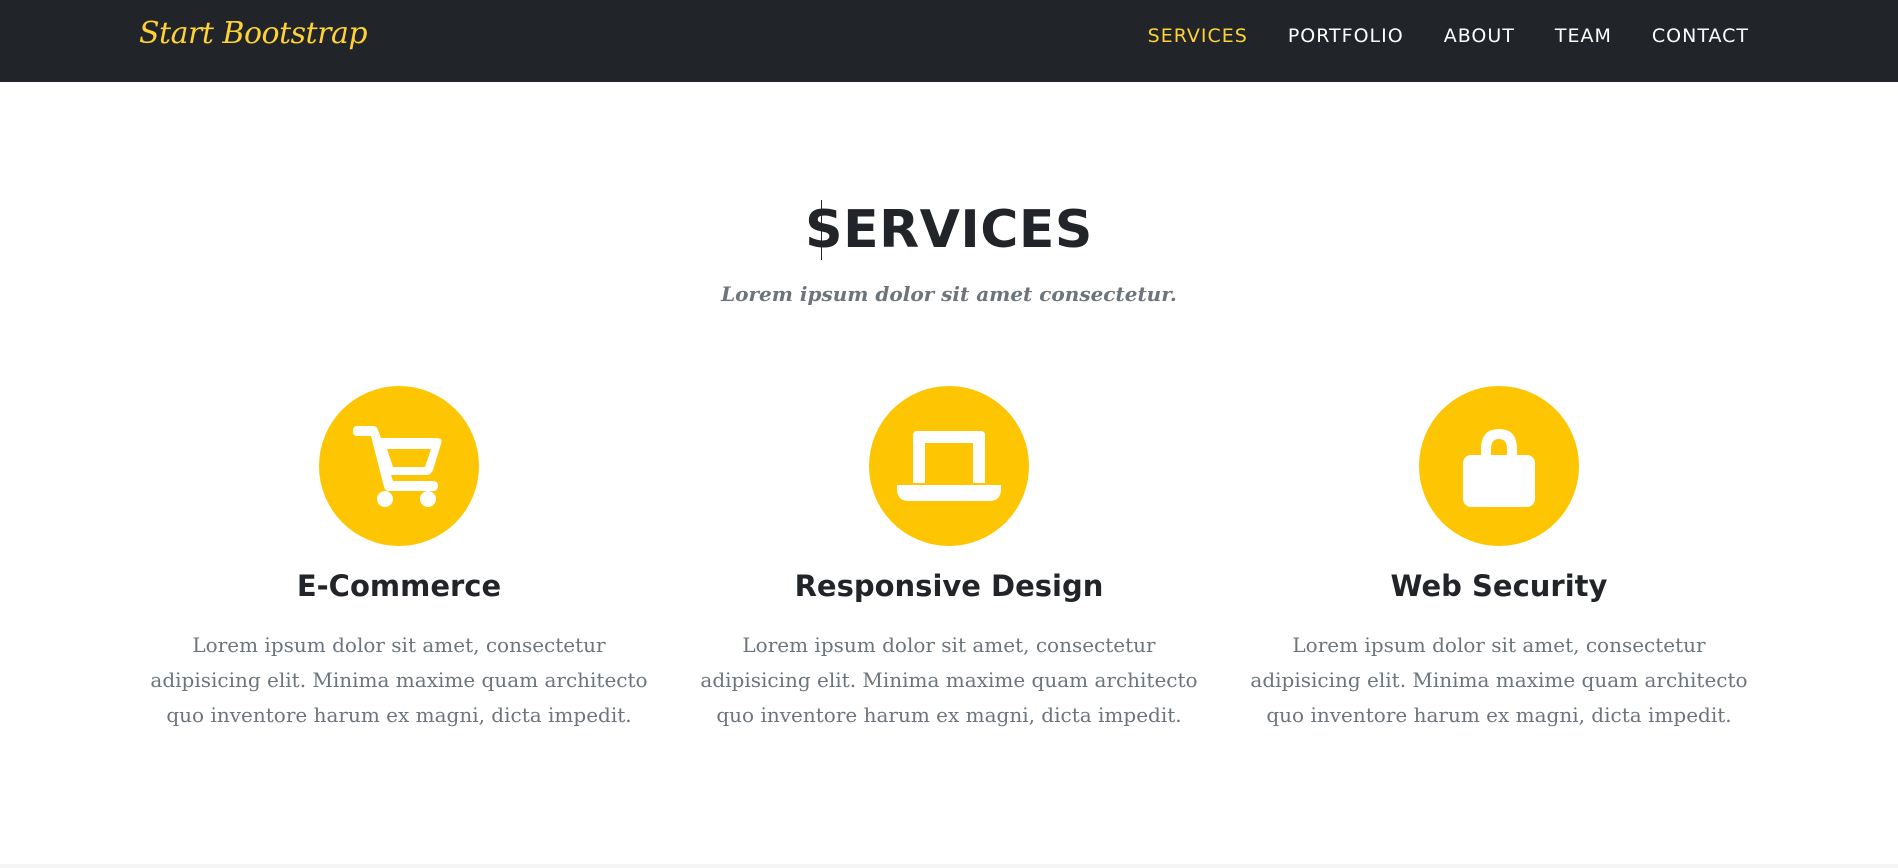 The height and width of the screenshot is (868, 1898). I want to click on nav-link-services: SERVICES, so click(1198, 36).